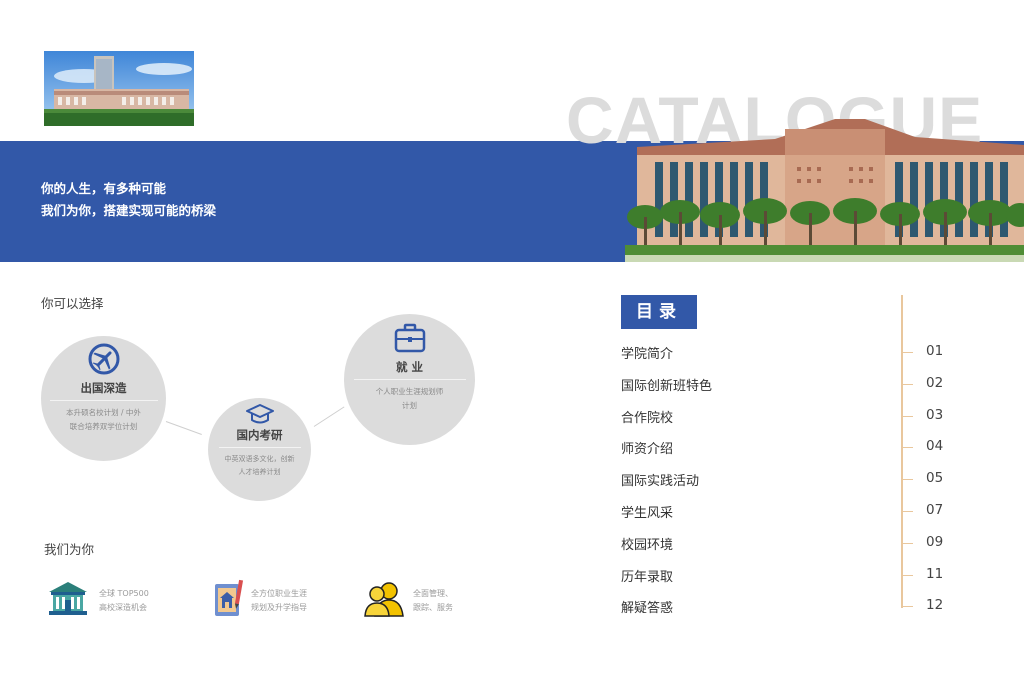  Describe the element at coordinates (409, 405) in the screenshot. I see `choice-desc-line: 计划` at that location.